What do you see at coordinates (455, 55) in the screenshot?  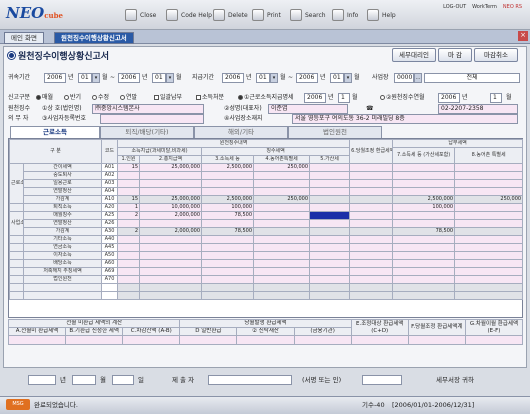 I see `close-month-button: 마 감` at bounding box center [455, 55].